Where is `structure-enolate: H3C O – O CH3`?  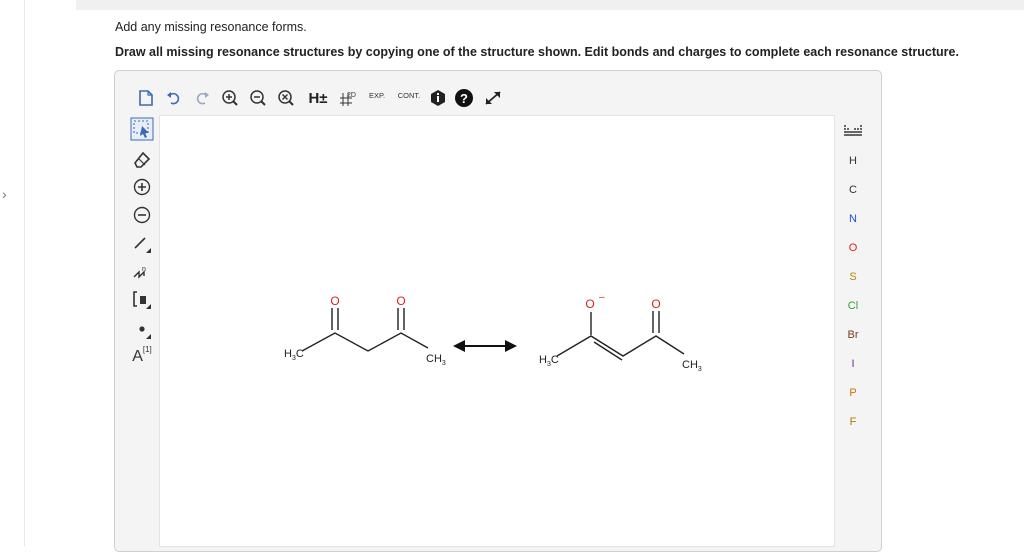
structure-enolate: H3C O – O CH3 is located at coordinates (620, 332).